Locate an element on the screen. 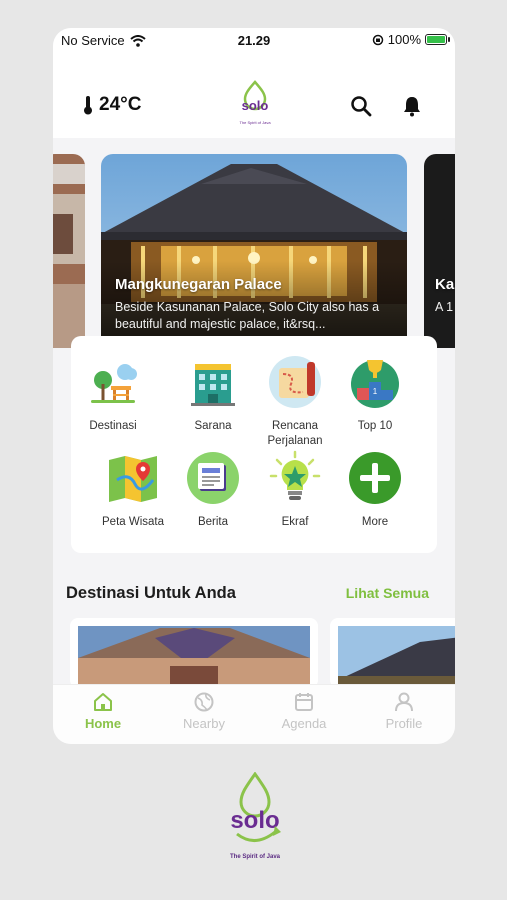 The height and width of the screenshot is (900, 507). tab-label: Profile is located at coordinates (404, 723).